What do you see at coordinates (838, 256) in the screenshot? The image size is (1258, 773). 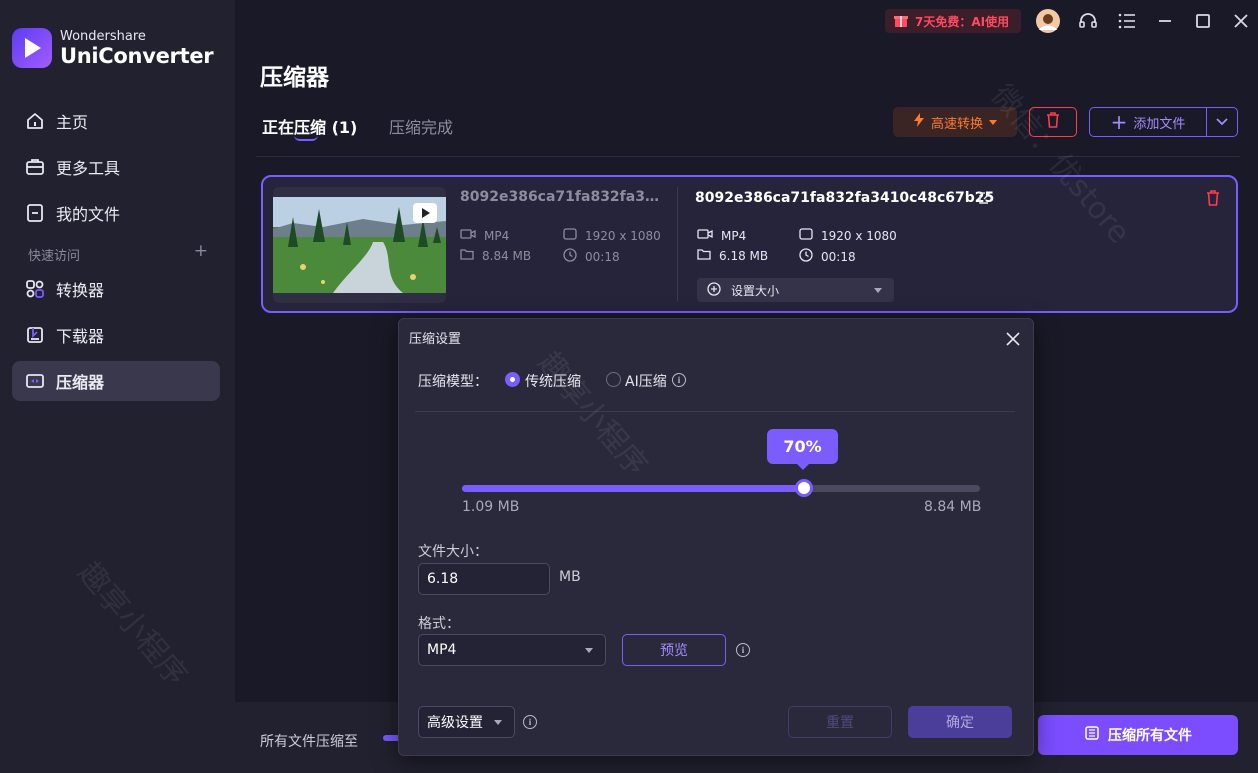 I see `target-duration-value: 00:18` at bounding box center [838, 256].